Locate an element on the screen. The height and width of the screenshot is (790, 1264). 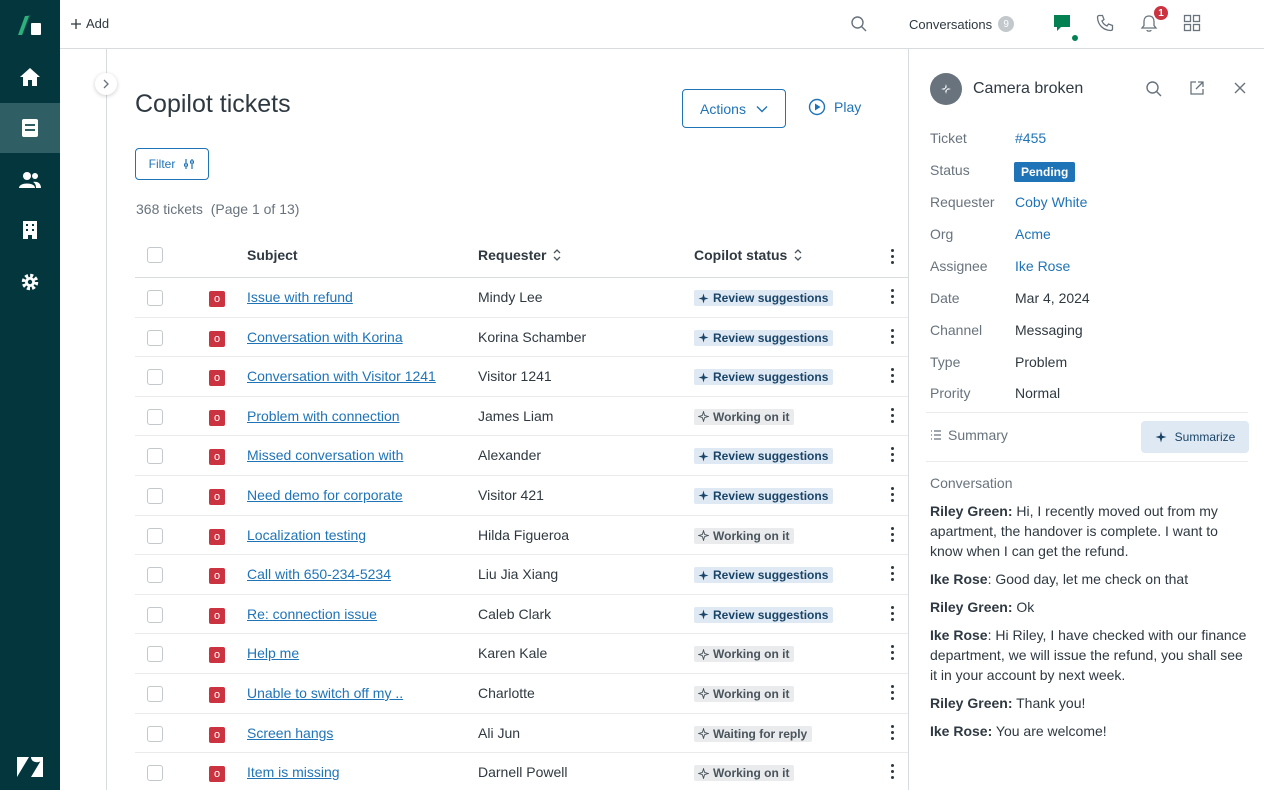
requester-cell: Liu Jia Xiang is located at coordinates (518, 574).